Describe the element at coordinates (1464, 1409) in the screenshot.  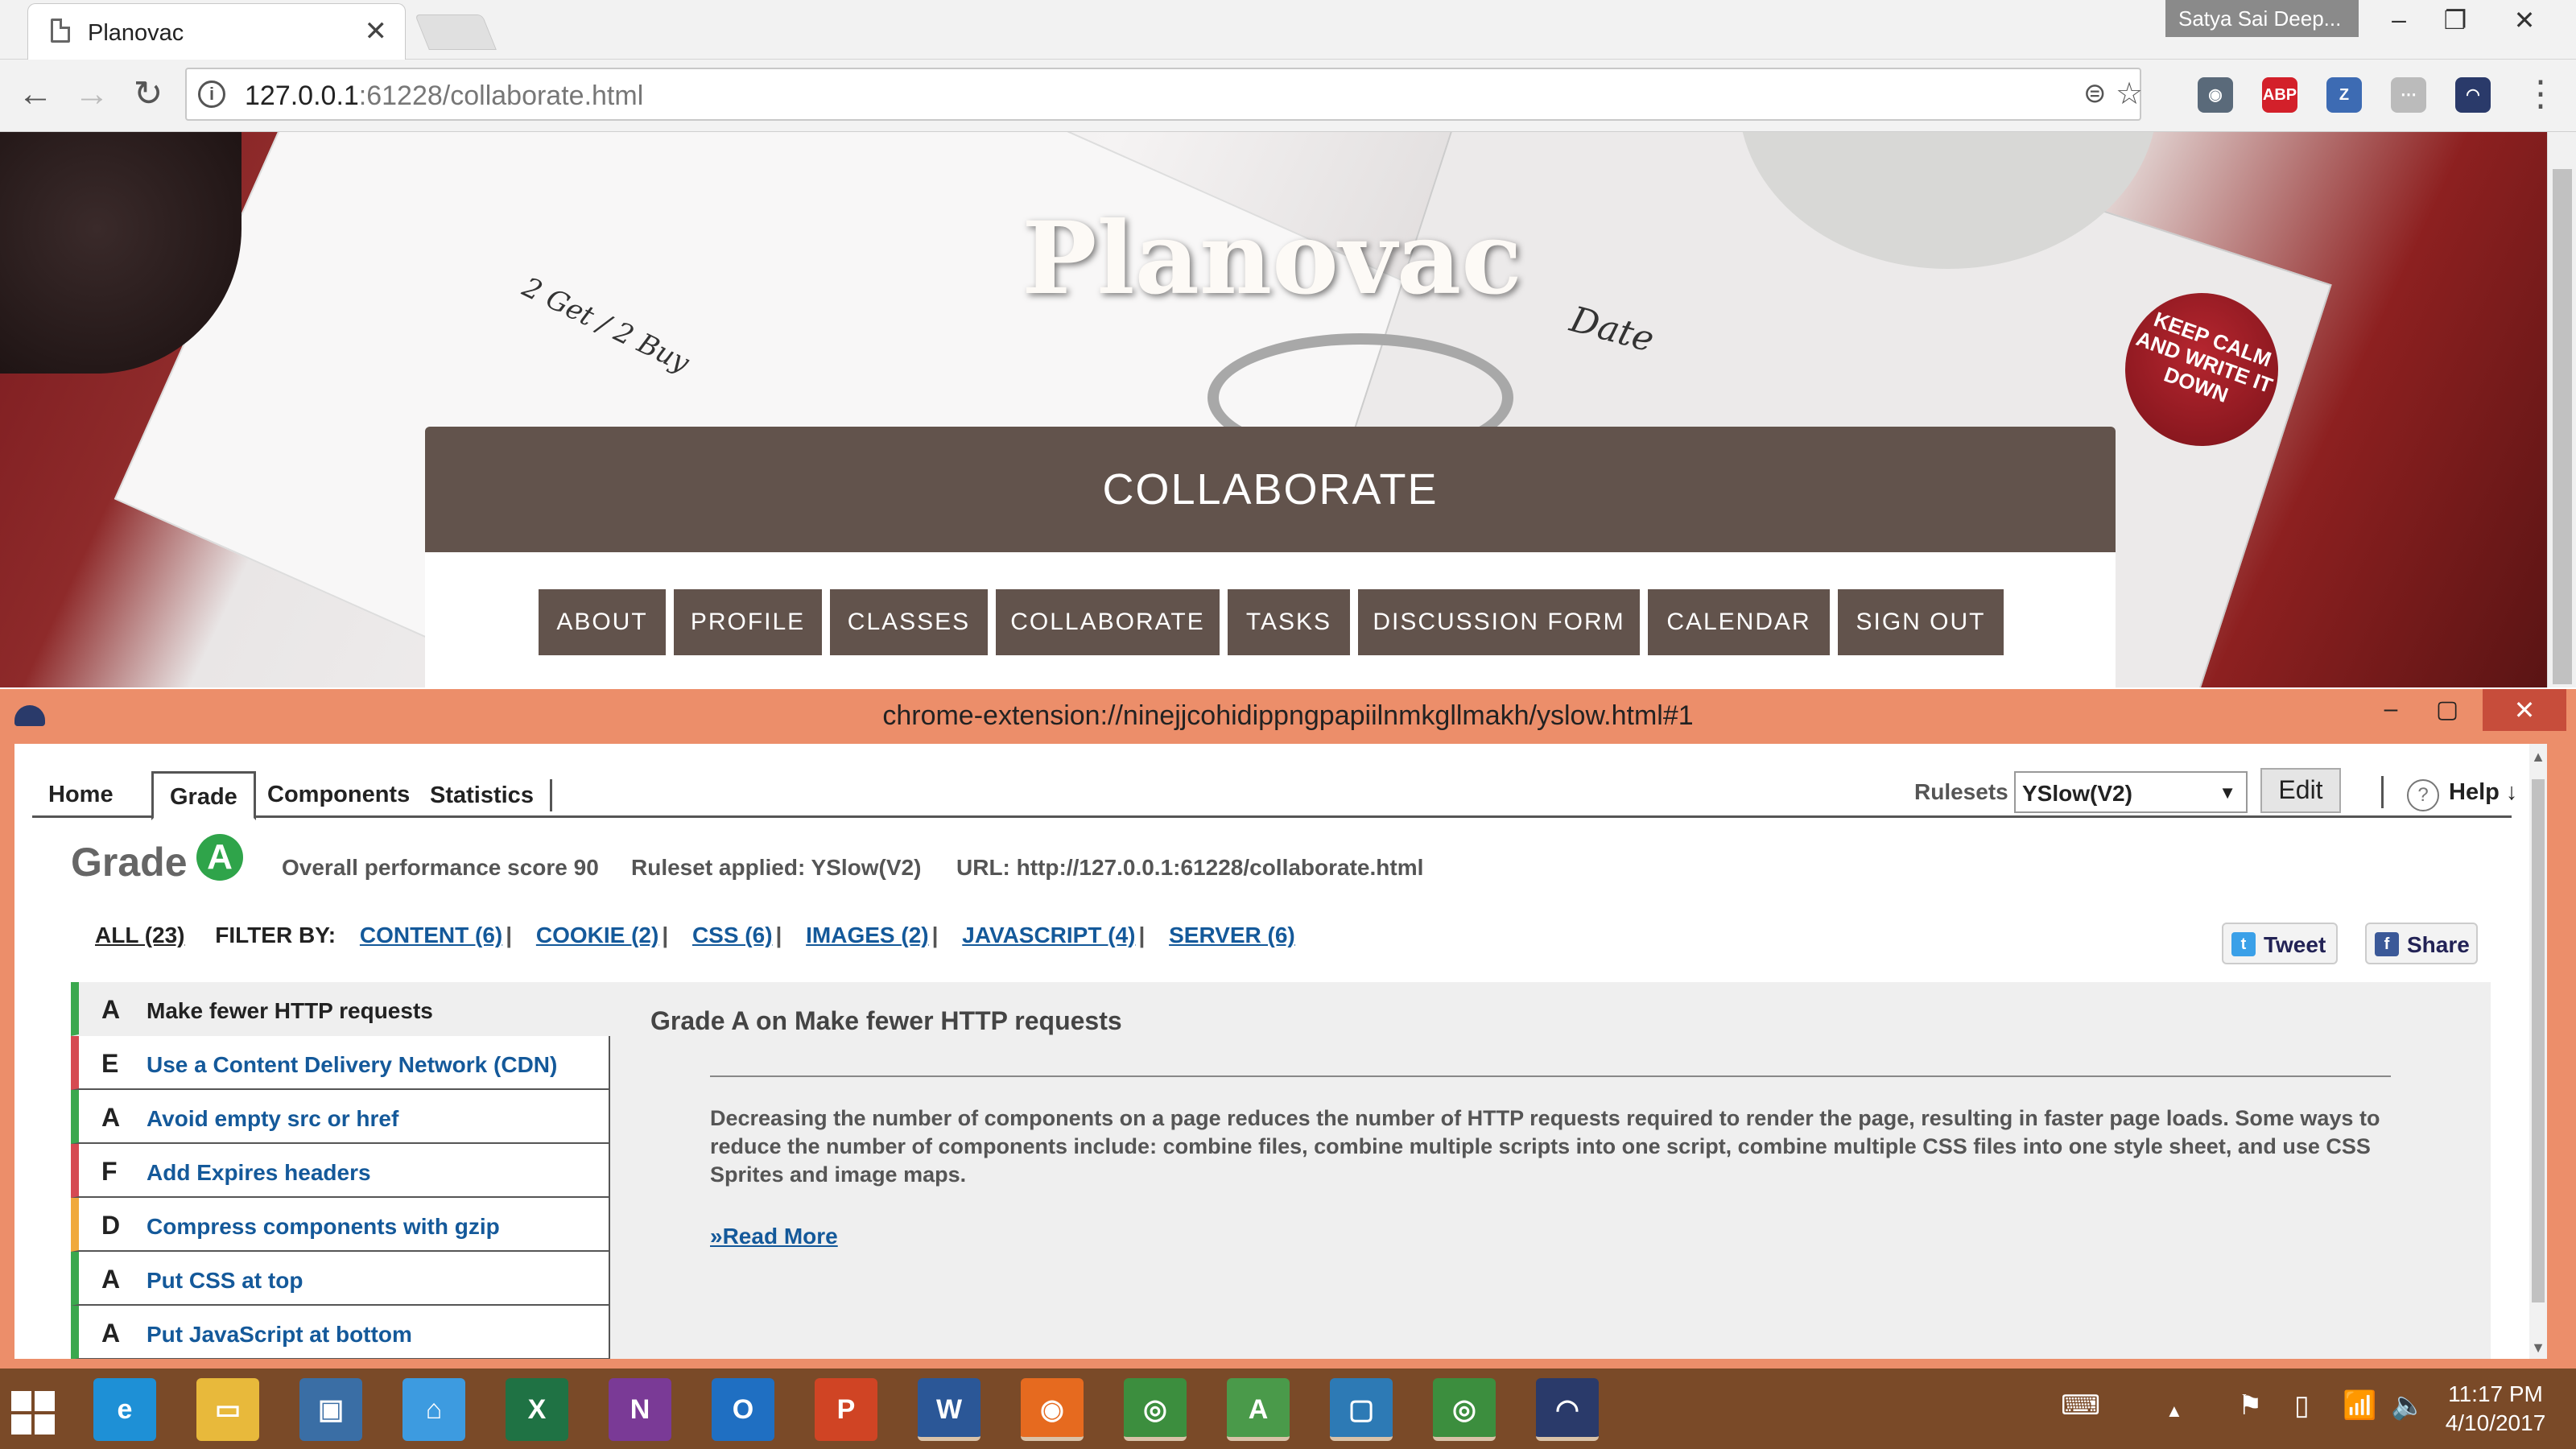
I see `chrome-icon-2: ◎` at that location.